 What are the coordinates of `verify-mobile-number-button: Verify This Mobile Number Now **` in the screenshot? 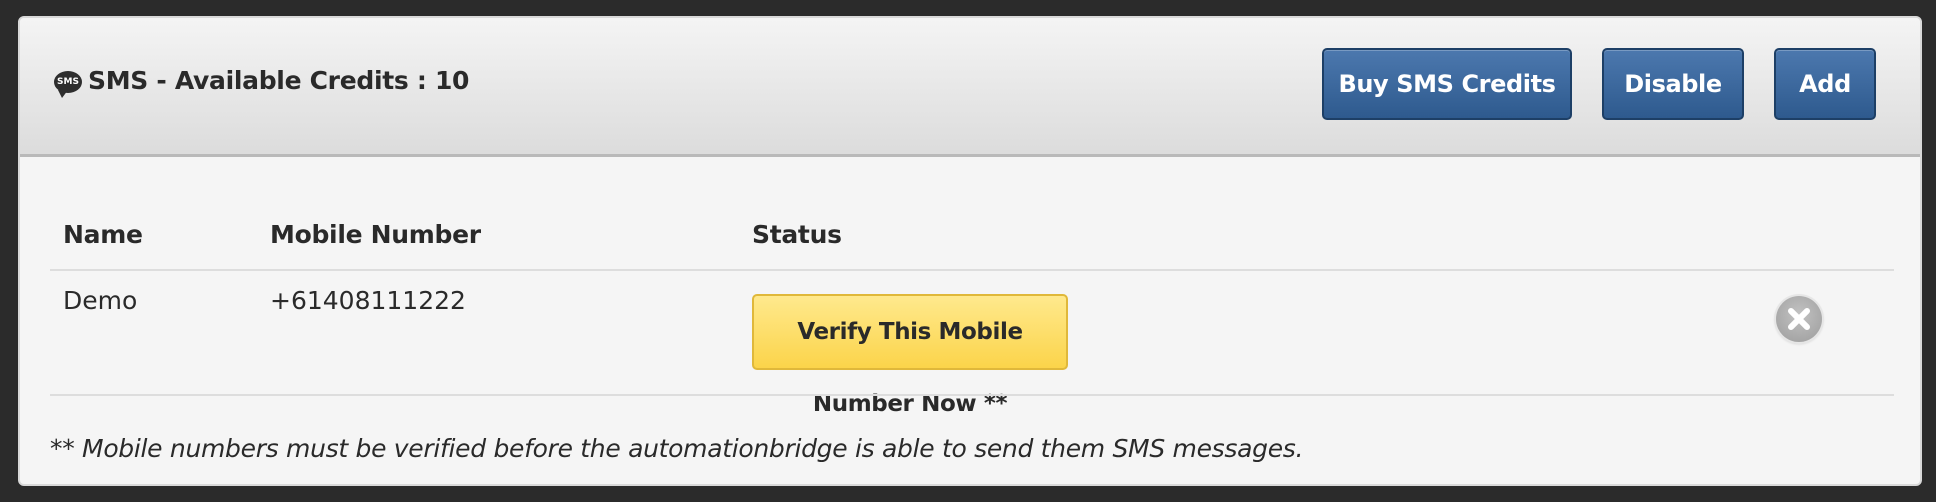 It's located at (910, 355).